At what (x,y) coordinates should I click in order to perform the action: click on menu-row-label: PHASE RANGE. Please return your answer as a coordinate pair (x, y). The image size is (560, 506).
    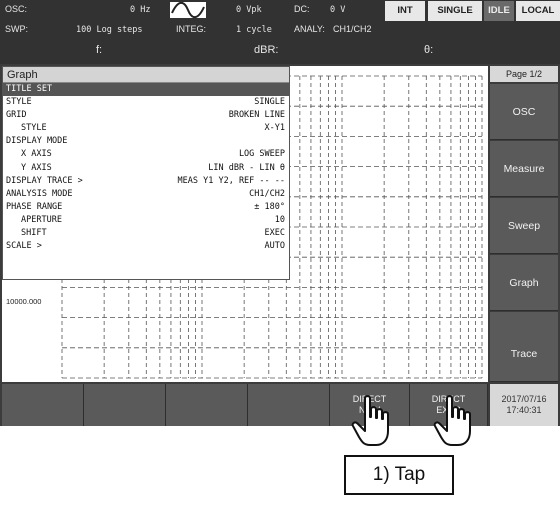
    Looking at the image, I should click on (34, 206).